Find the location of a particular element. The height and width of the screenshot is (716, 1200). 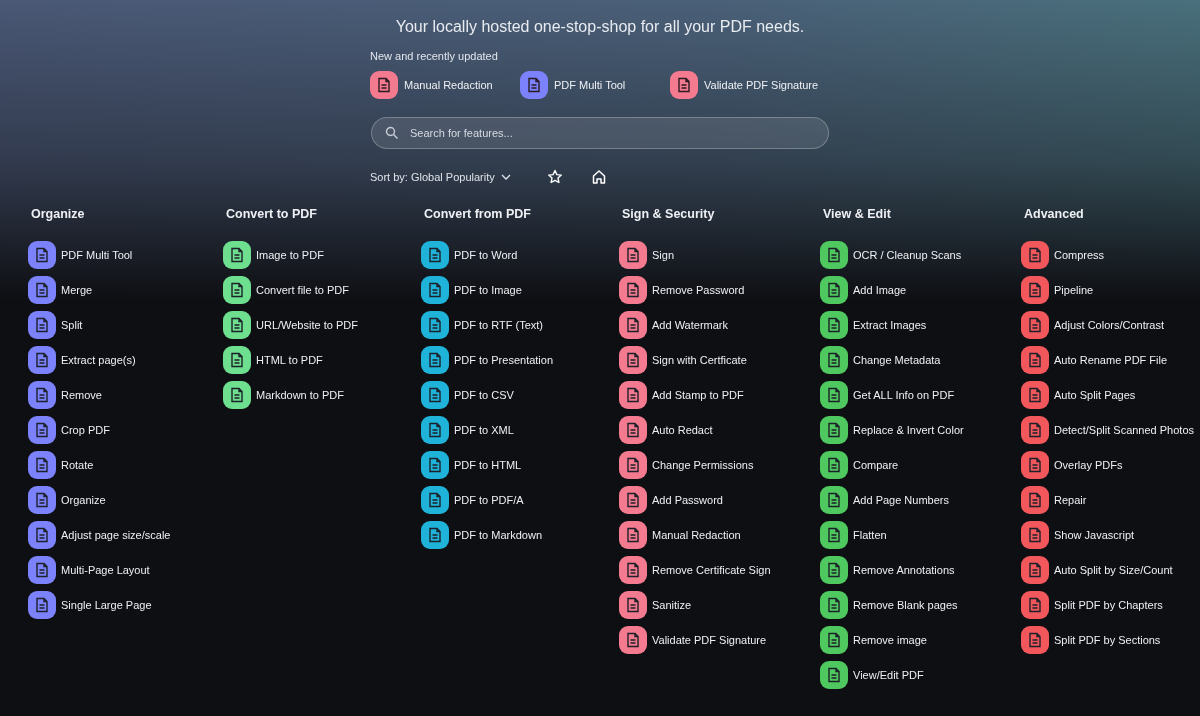

tool-link: Sign is located at coordinates (719, 255).